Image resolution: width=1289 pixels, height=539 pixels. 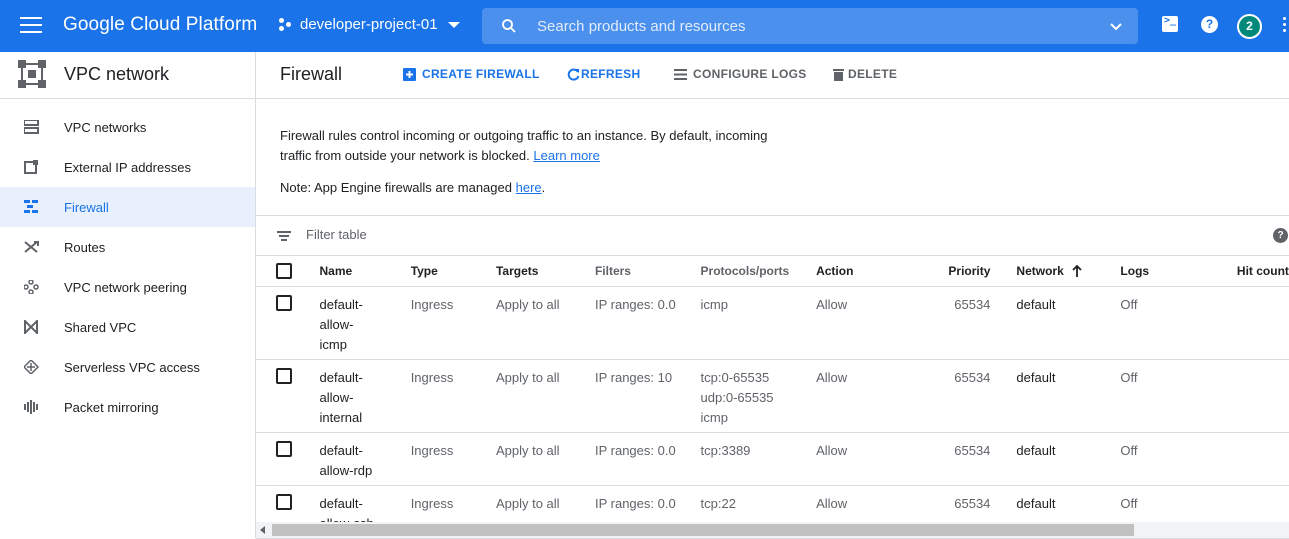 What do you see at coordinates (31, 247) in the screenshot?
I see `routes-icon` at bounding box center [31, 247].